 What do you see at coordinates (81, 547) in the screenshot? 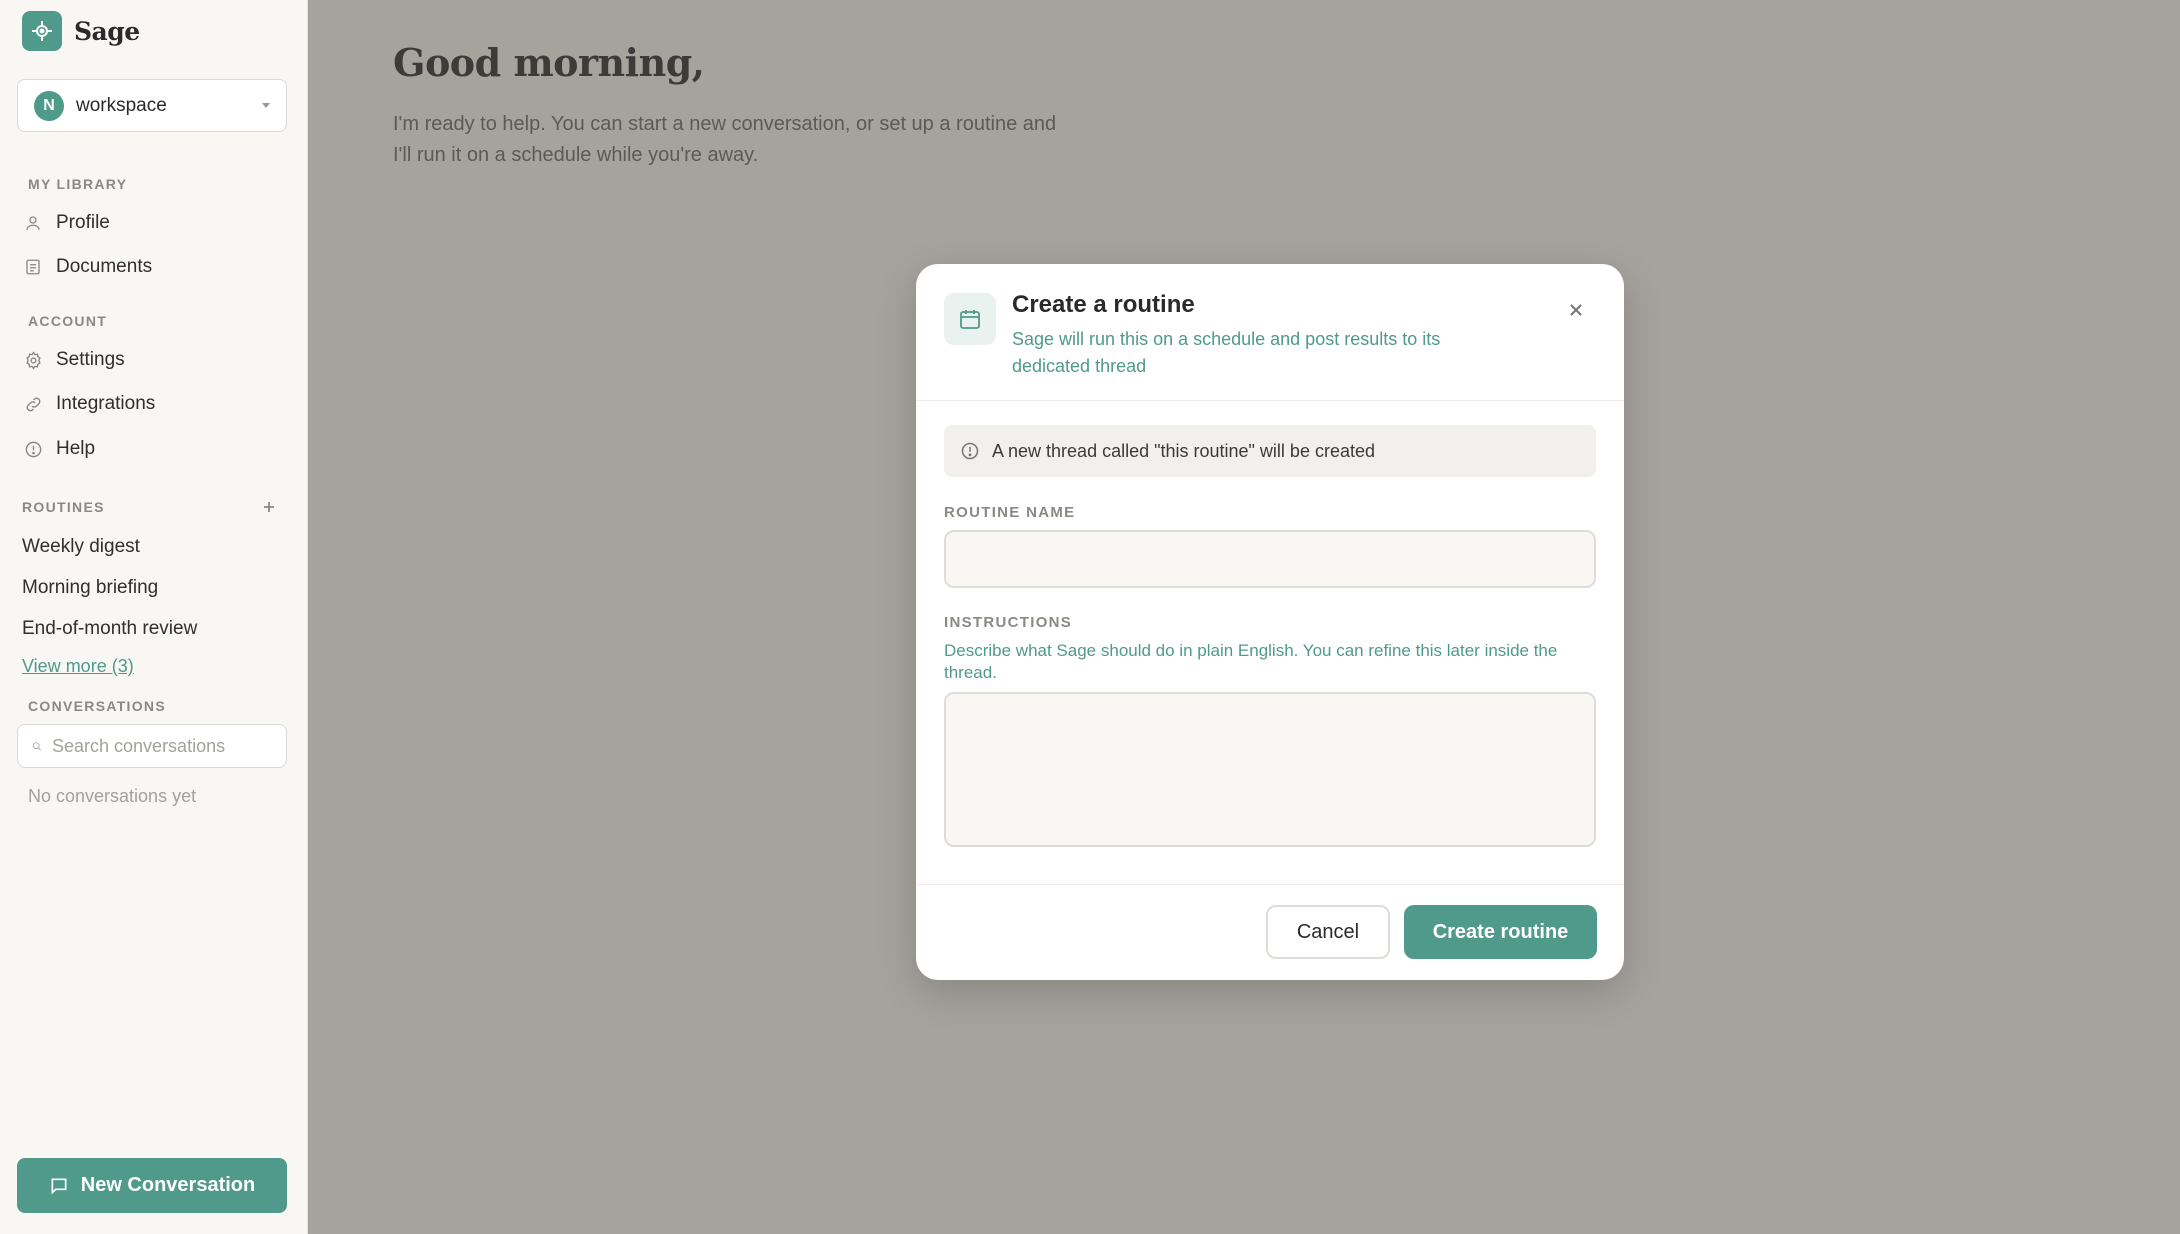
I see `routine-item-weekly-digest: Weekly digest` at bounding box center [81, 547].